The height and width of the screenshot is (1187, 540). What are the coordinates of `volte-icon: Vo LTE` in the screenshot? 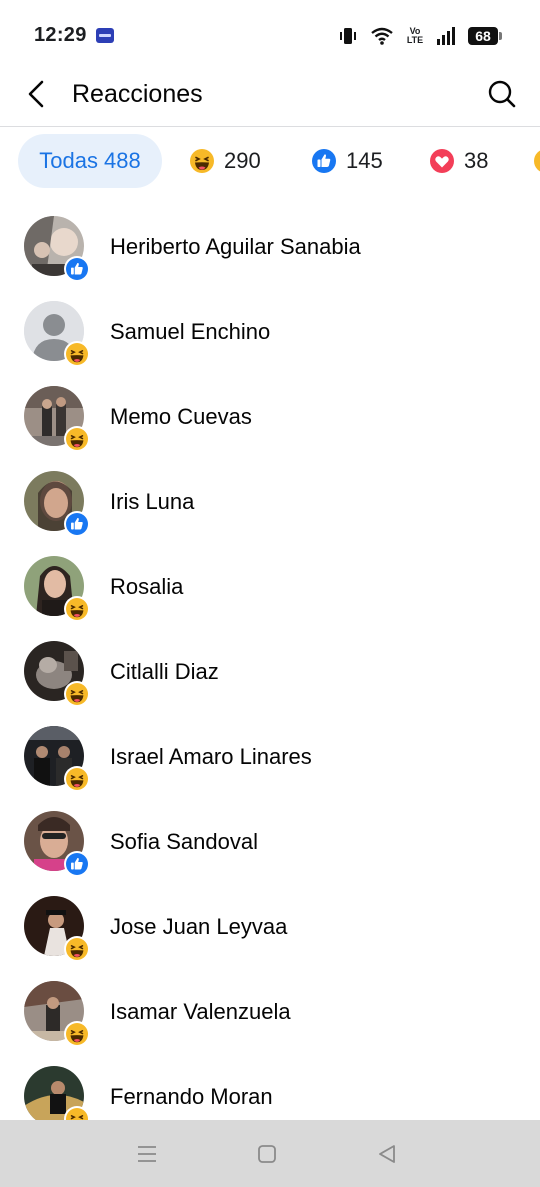 It's located at (415, 36).